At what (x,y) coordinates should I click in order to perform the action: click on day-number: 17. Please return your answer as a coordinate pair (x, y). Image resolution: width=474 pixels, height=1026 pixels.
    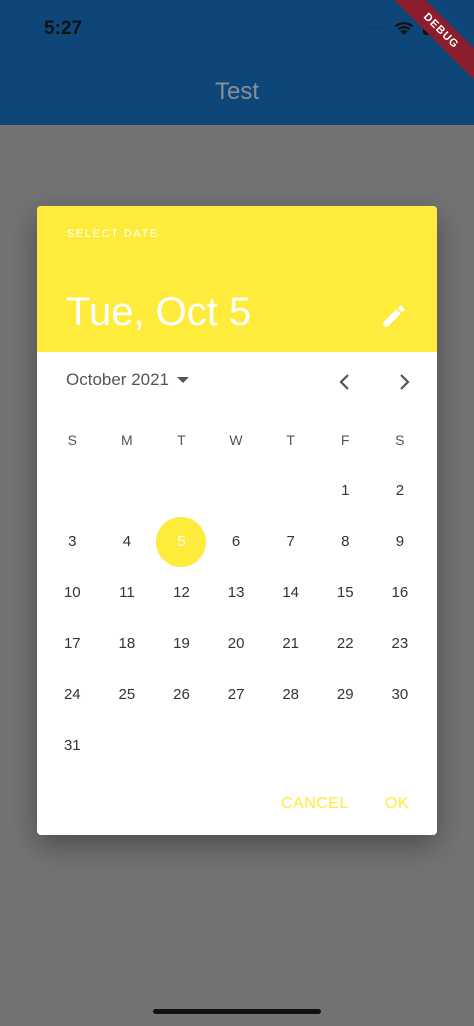
    Looking at the image, I should click on (72, 643).